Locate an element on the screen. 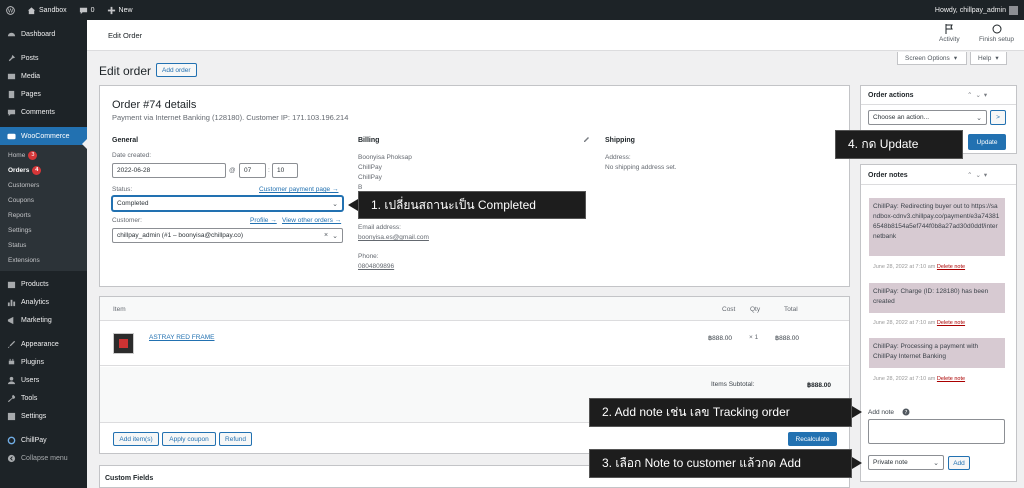 Image resolution: width=1024 pixels, height=488 pixels. menu-tools: Tools is located at coordinates (43, 398).